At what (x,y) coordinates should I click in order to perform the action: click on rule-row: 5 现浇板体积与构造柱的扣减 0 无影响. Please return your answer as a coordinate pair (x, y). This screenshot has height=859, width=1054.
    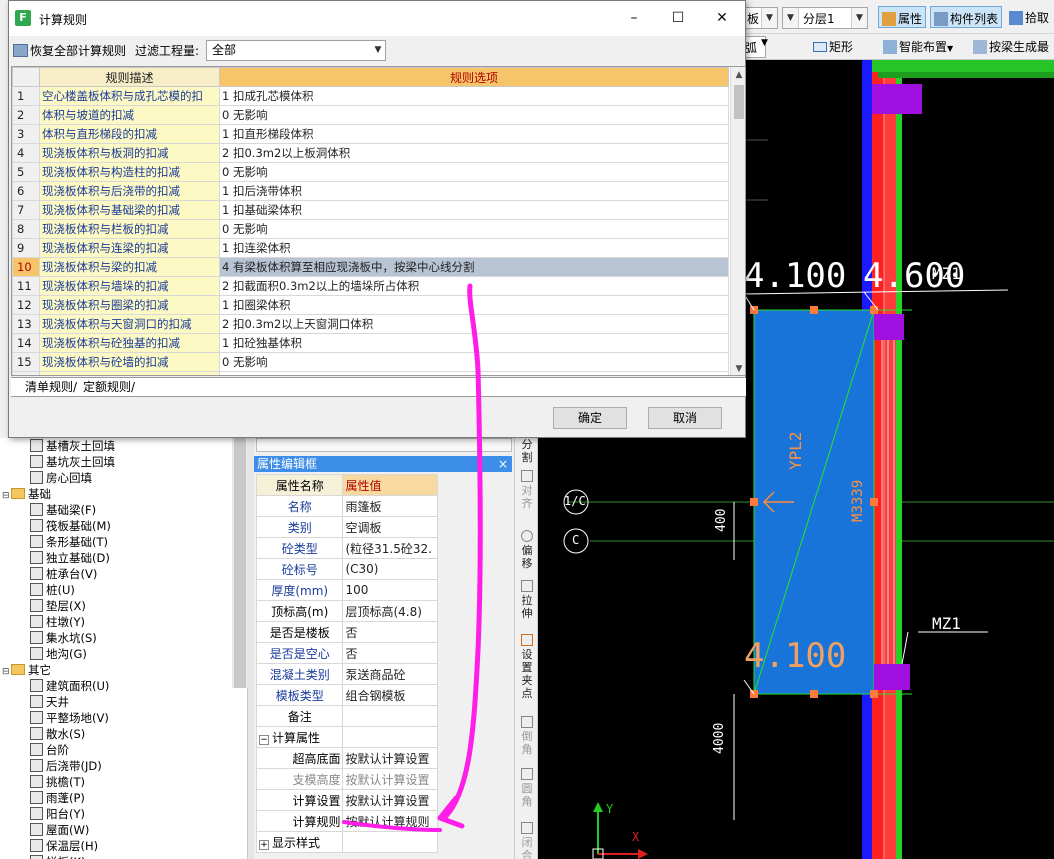
    Looking at the image, I should click on (370, 172).